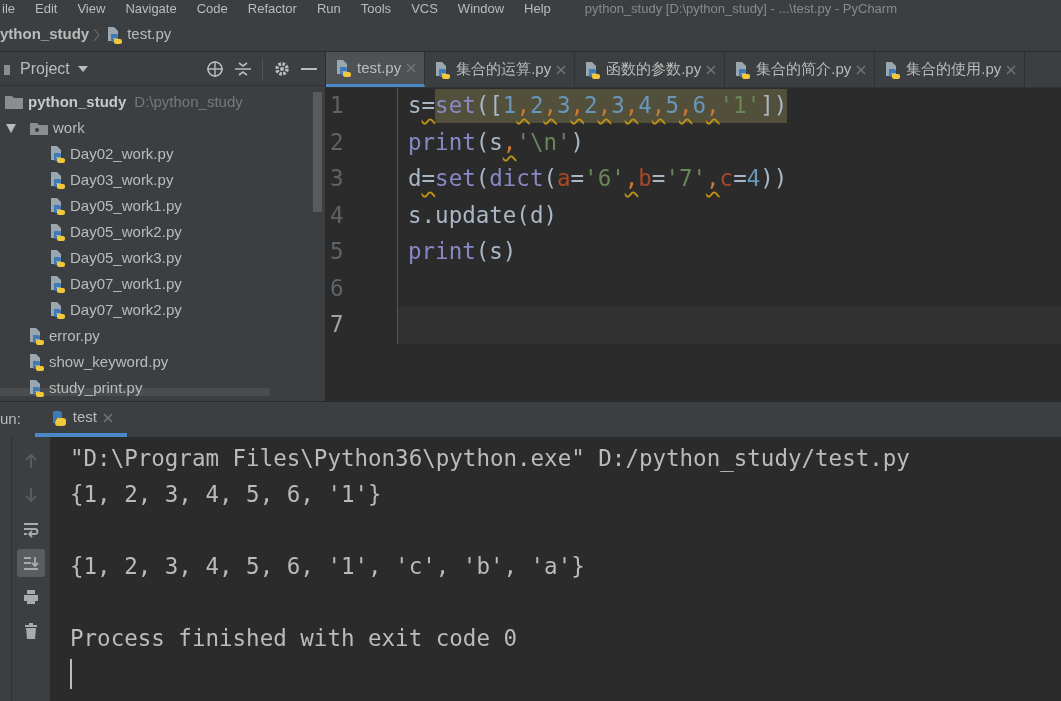 This screenshot has height=701, width=1061. Describe the element at coordinates (740, 9) in the screenshot. I see `window-title: python_study [D:\python_study] - ...\test.py - PyCharm` at that location.